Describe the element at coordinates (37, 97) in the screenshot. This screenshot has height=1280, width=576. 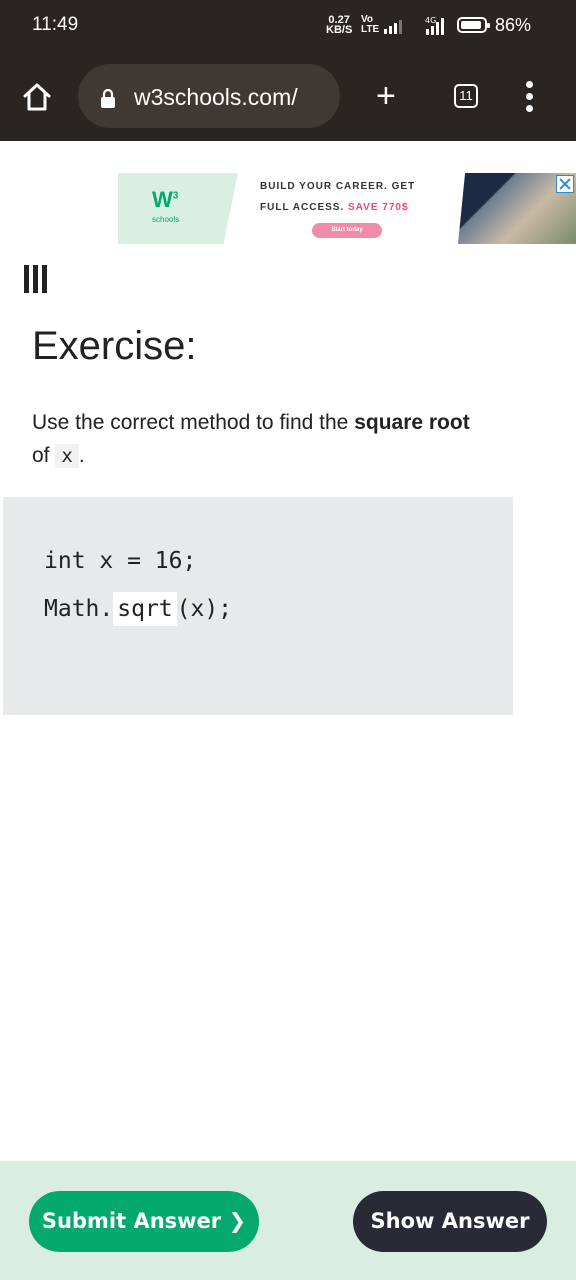
I see `home-icon` at that location.